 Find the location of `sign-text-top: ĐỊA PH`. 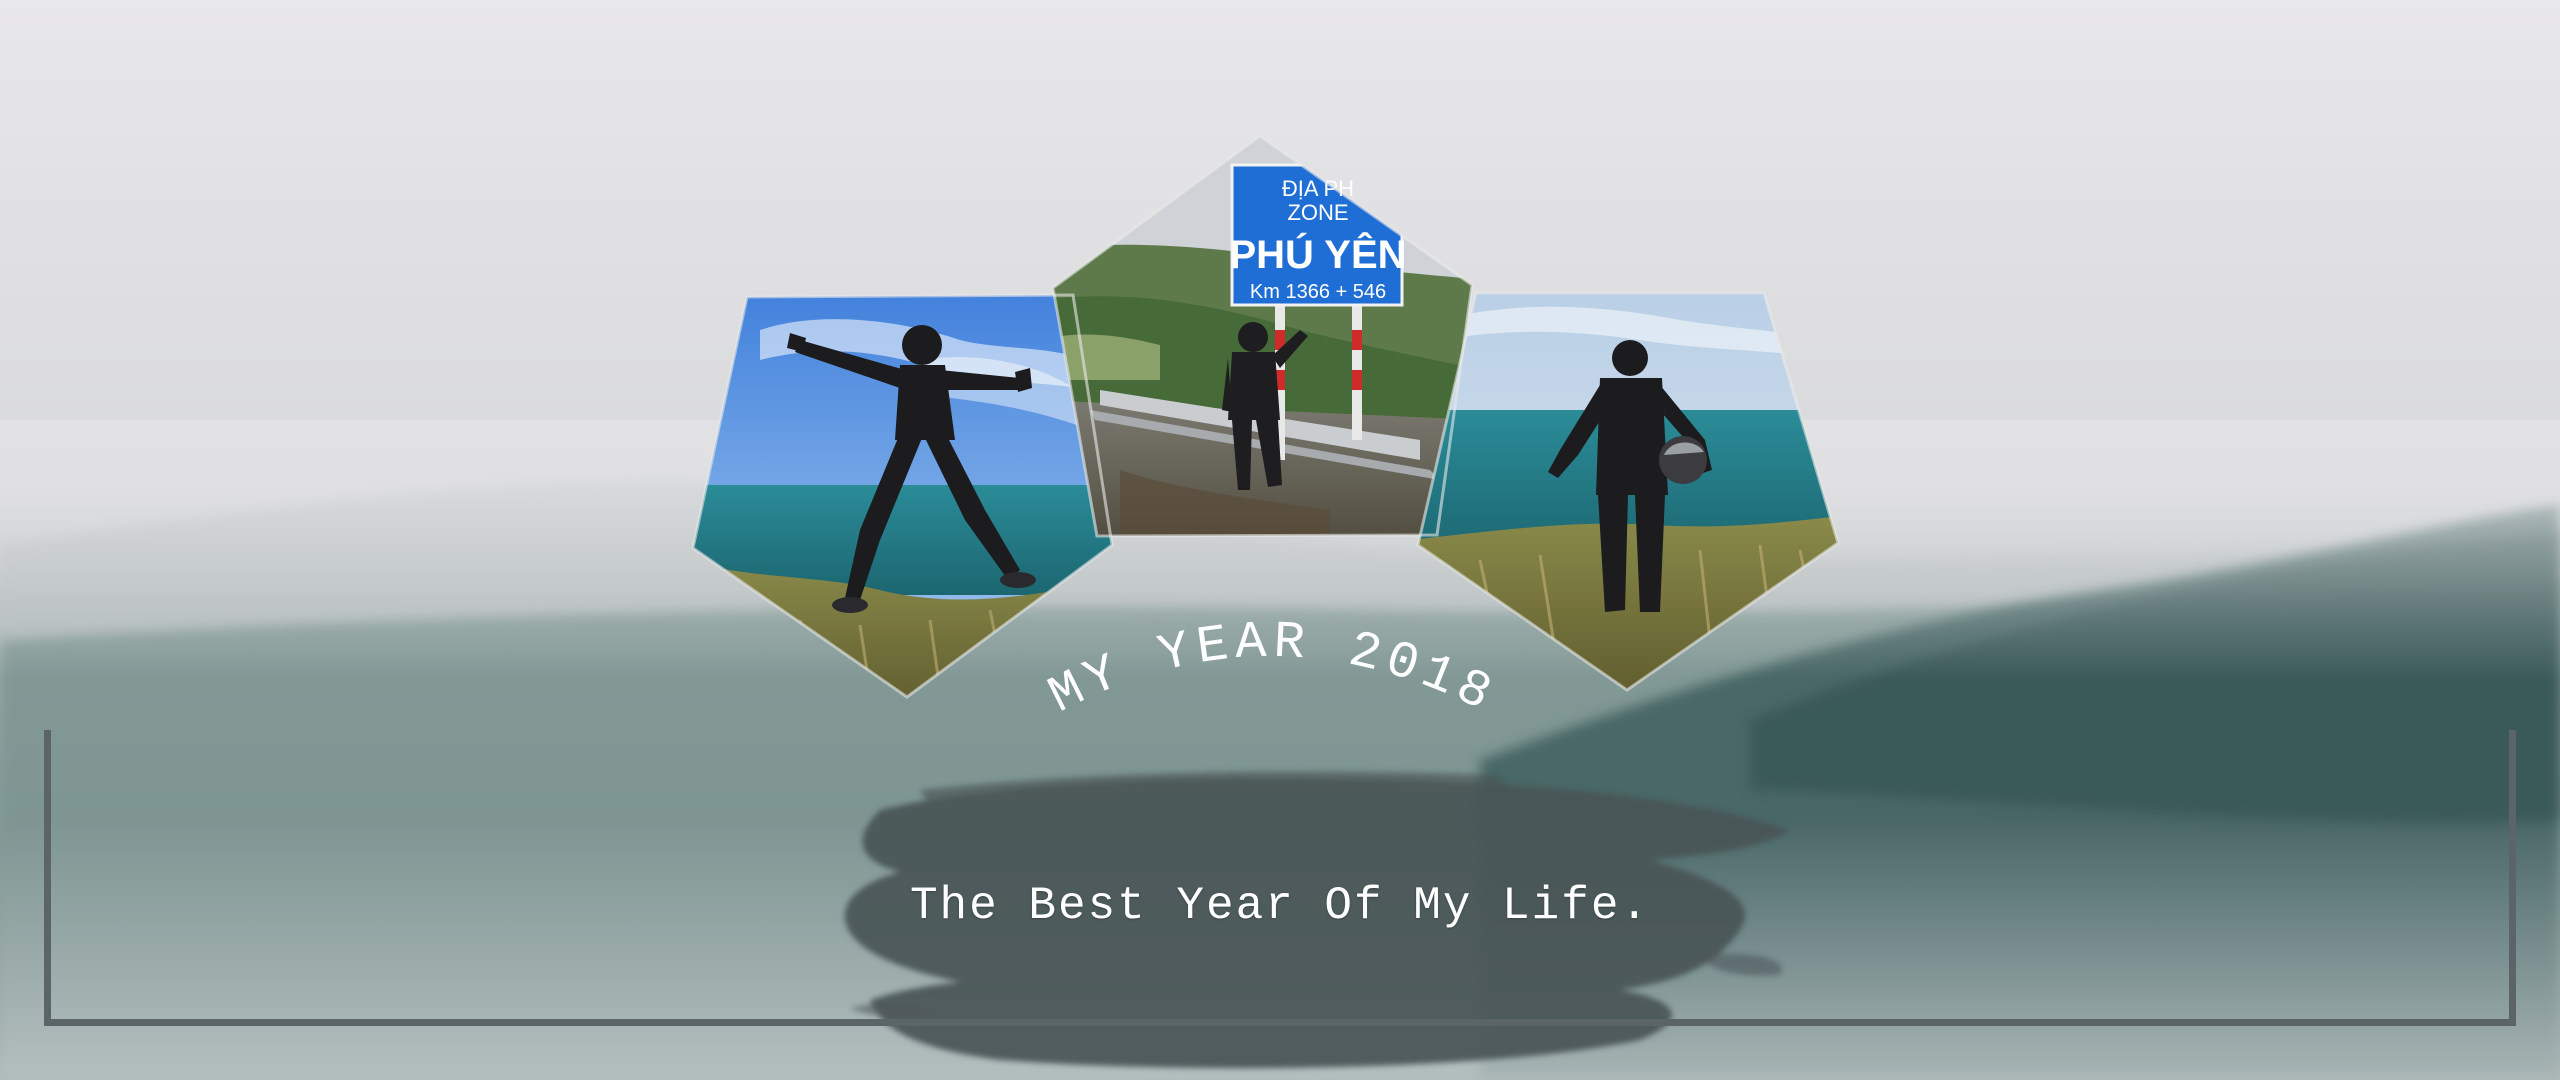

sign-text-top: ĐỊA PH is located at coordinates (1318, 188).